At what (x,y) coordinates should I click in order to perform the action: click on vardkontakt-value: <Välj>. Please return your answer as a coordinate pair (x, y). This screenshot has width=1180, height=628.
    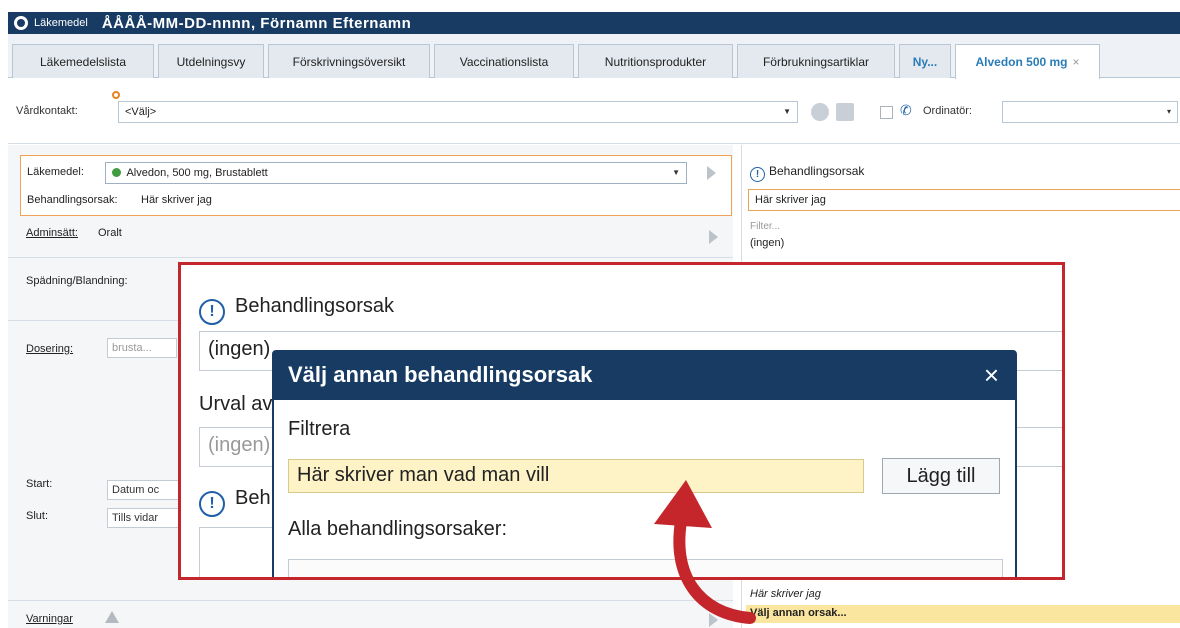
    Looking at the image, I should click on (141, 112).